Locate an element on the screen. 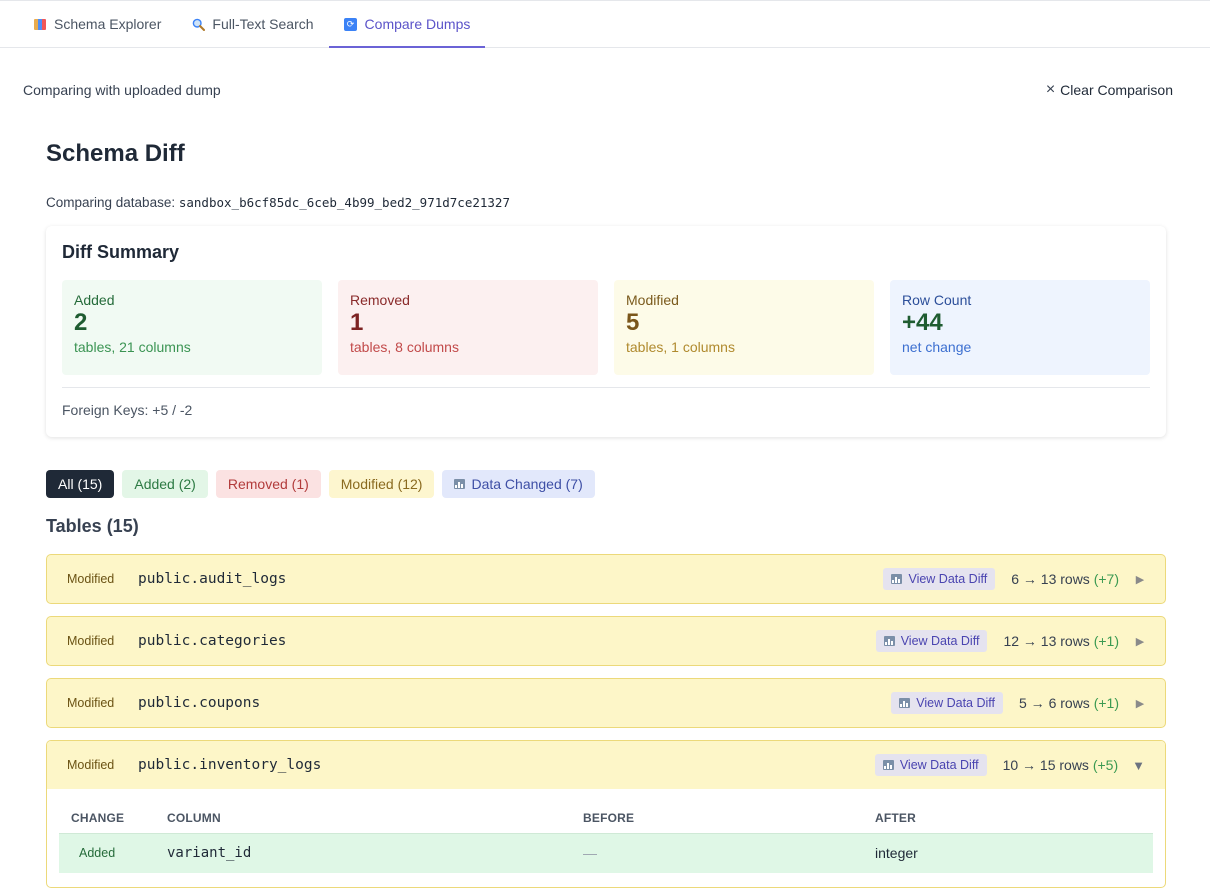 Image resolution: width=1210 pixels, height=894 pixels. stat-label: Removed is located at coordinates (380, 300).